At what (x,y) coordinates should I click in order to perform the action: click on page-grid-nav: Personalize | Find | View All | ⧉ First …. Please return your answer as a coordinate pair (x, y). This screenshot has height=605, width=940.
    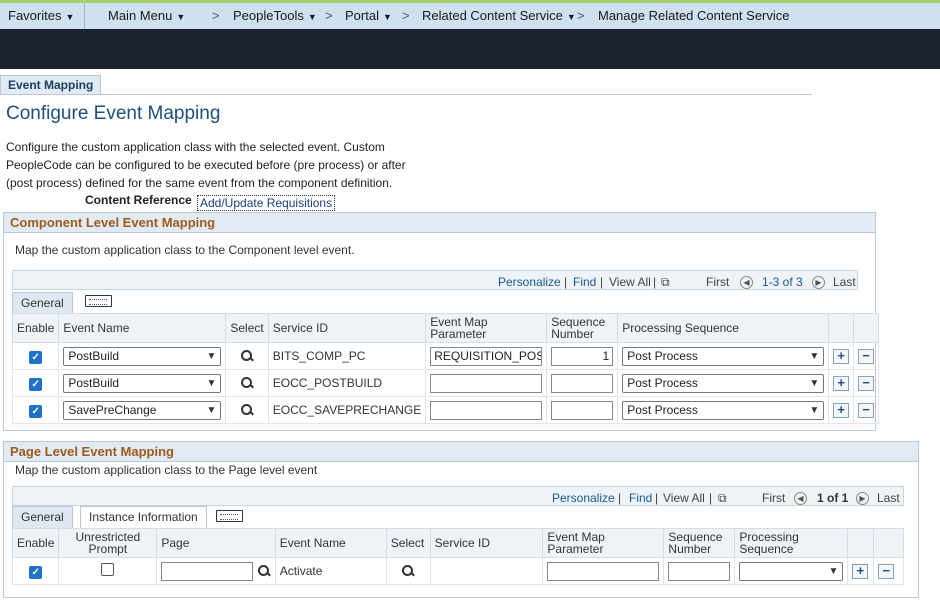
    Looking at the image, I should click on (458, 496).